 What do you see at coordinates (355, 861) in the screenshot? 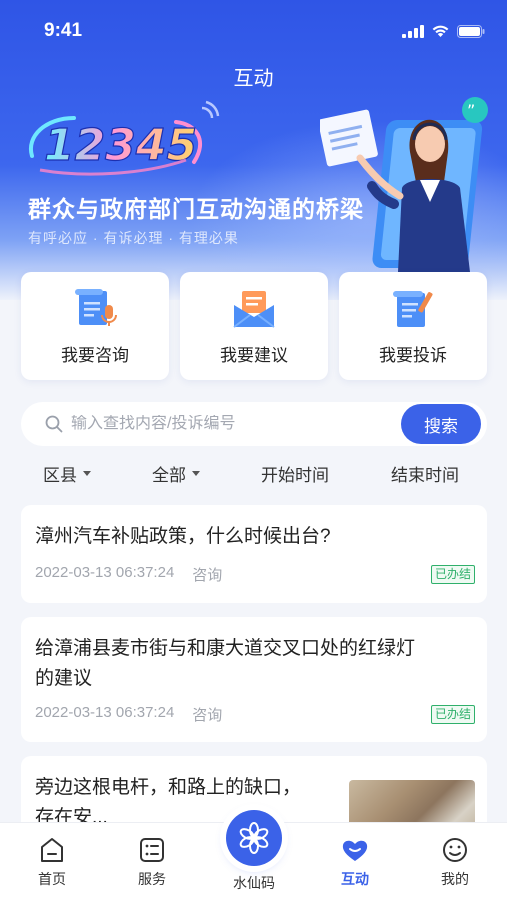
I see `tab-interact: 互动` at bounding box center [355, 861].